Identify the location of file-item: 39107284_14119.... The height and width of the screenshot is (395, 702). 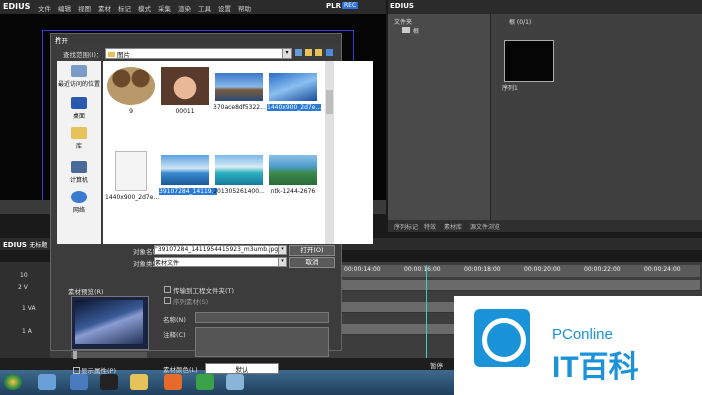
(188, 173).